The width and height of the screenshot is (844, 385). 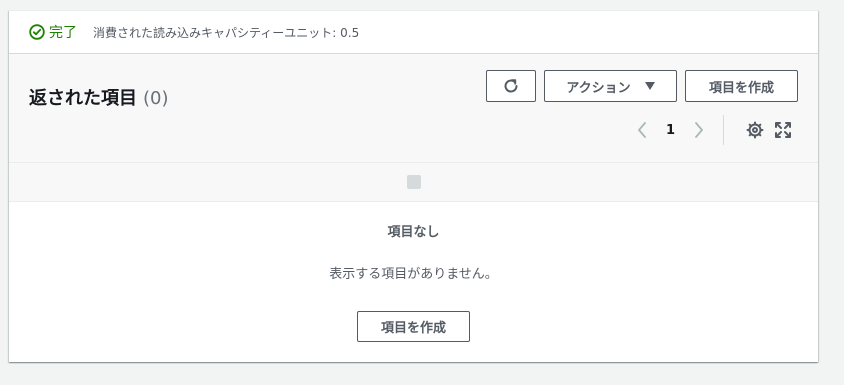 I want to click on refresh-button, so click(x=511, y=86).